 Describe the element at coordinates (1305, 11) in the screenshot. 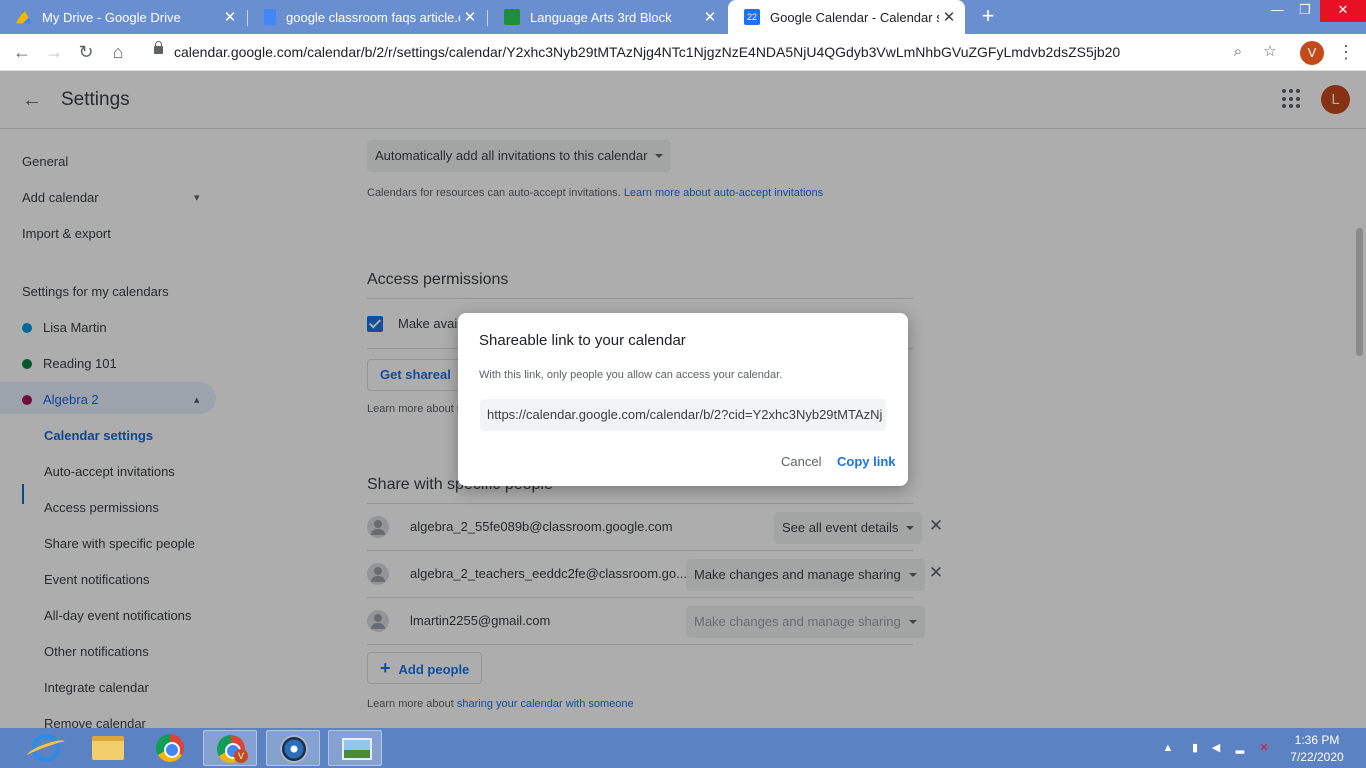

I see `restore-icon: ❐` at that location.